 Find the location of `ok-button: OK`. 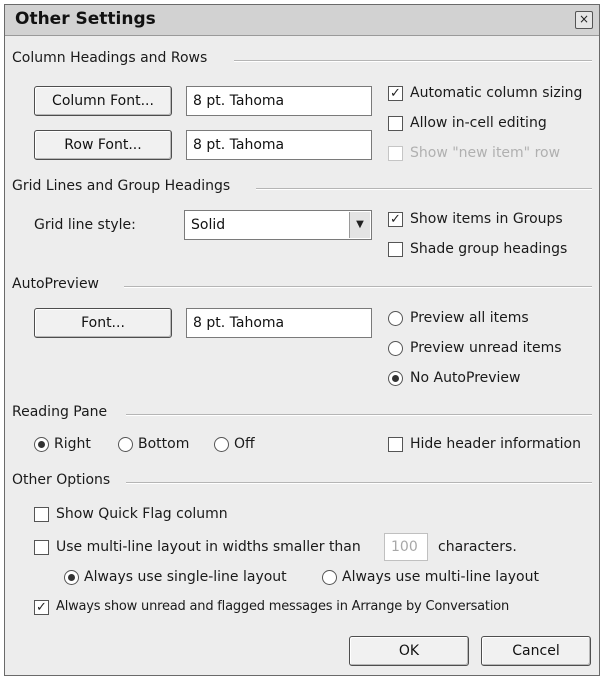

ok-button: OK is located at coordinates (409, 651).